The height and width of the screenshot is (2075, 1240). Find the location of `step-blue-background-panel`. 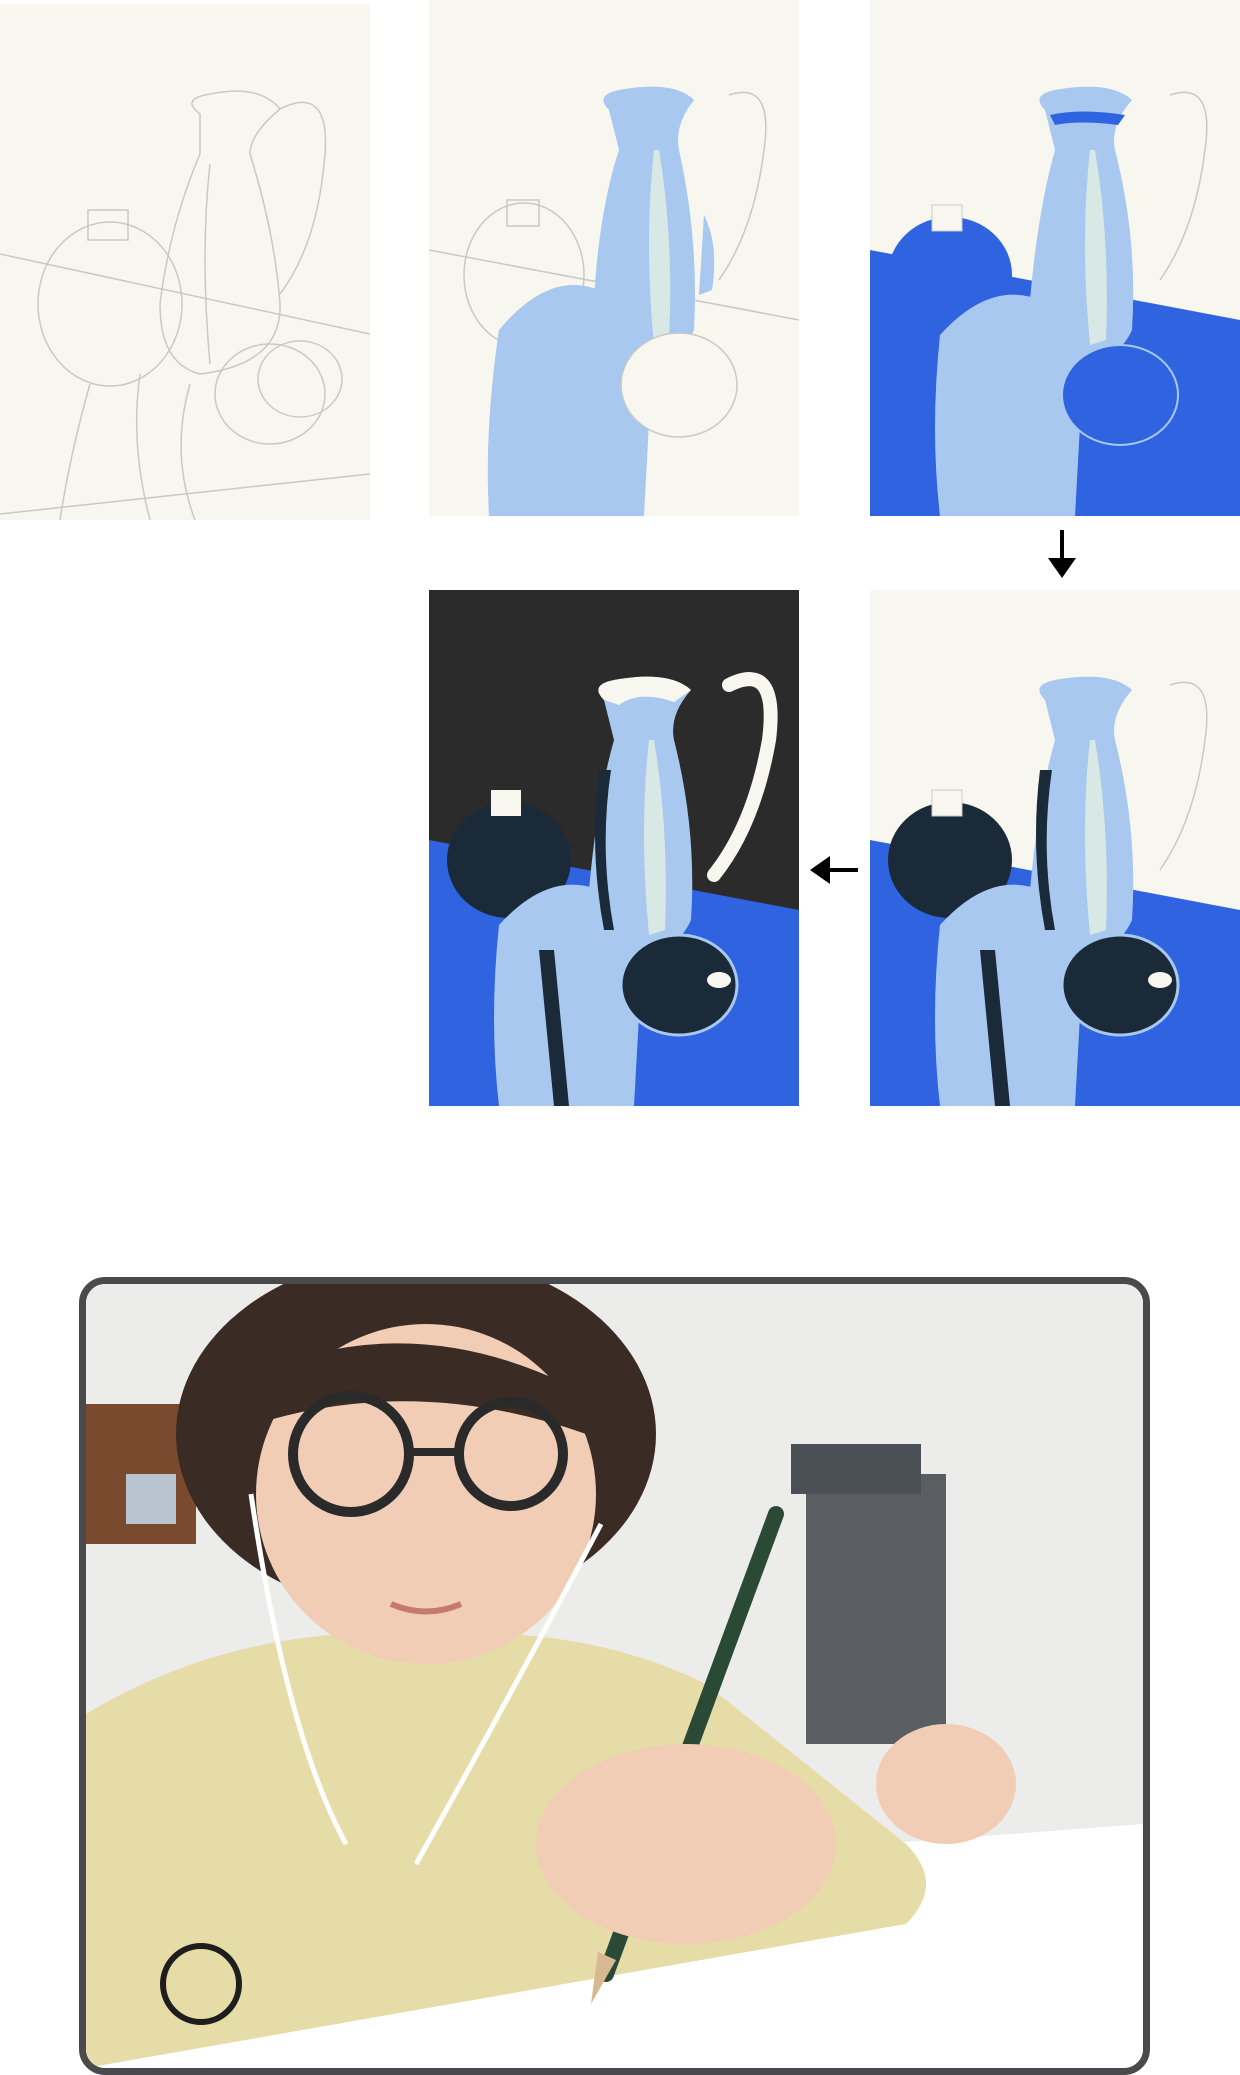

step-blue-background-panel is located at coordinates (1055, 258).